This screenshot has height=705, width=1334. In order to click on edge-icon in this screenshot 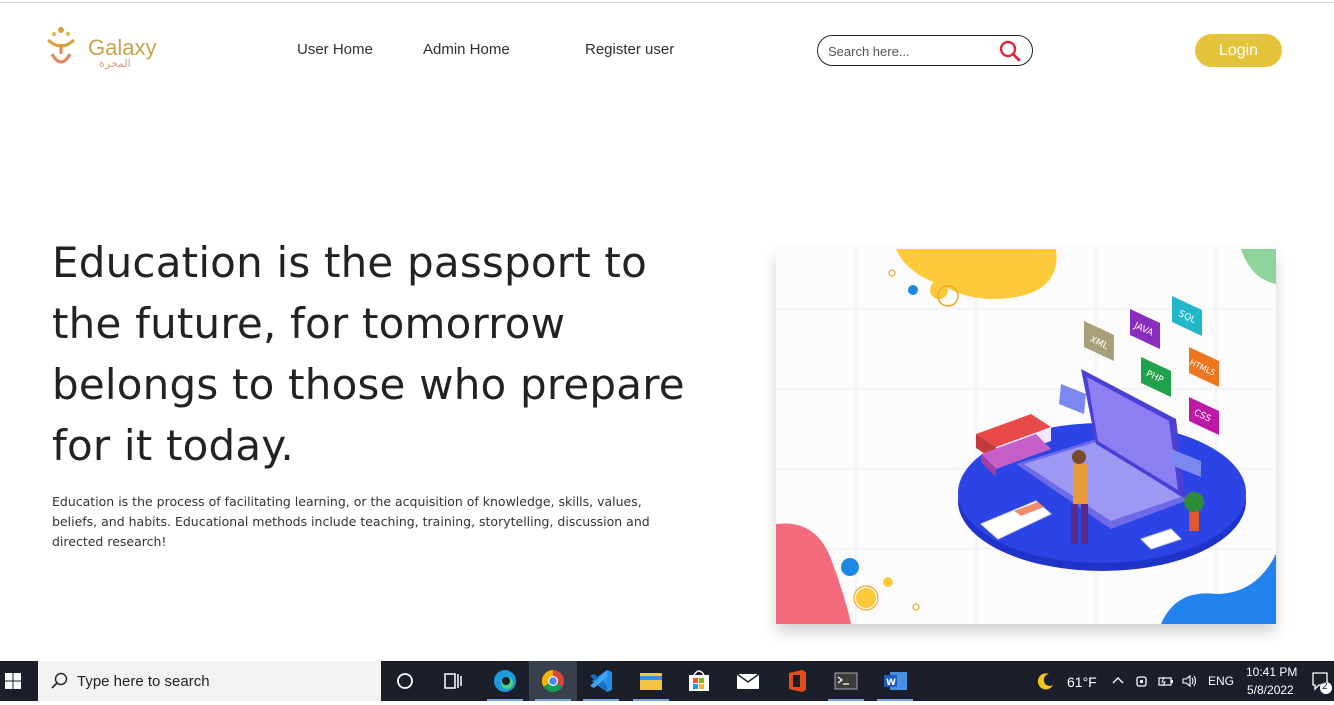, I will do `click(505, 681)`.